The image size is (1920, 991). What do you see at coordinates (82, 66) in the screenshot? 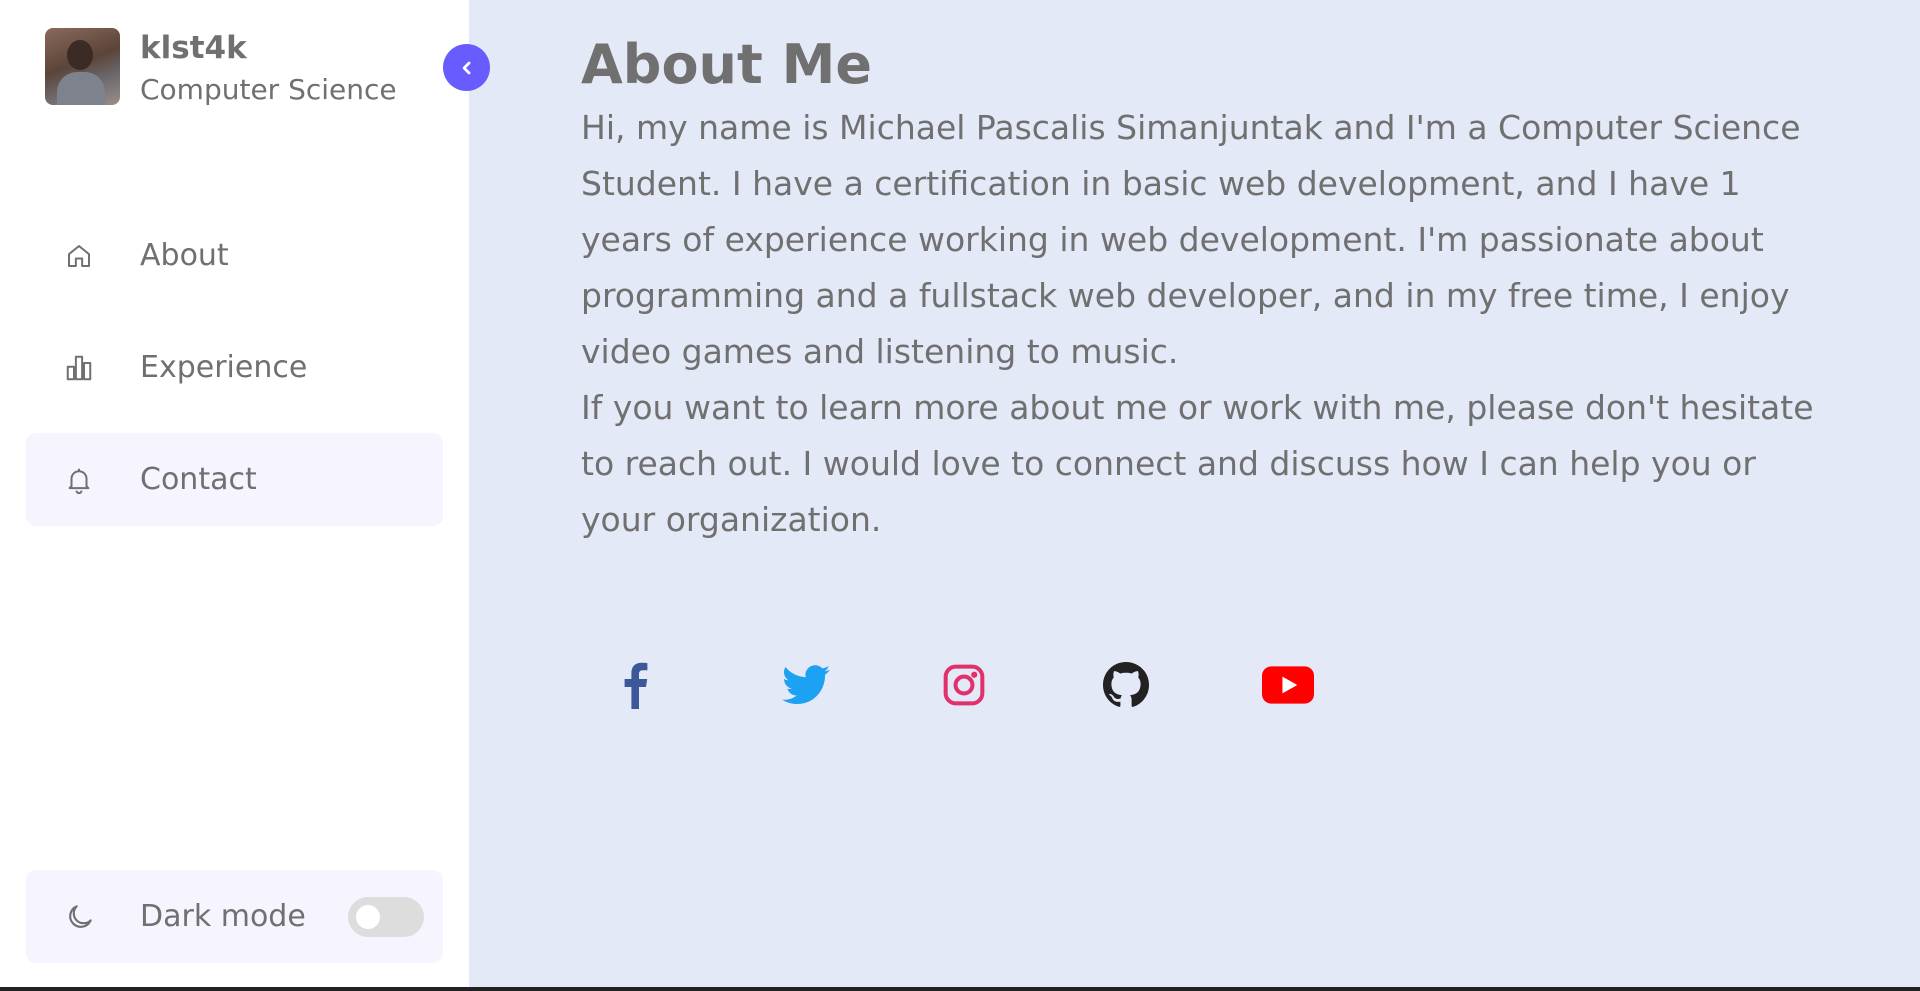
I see `avatar` at bounding box center [82, 66].